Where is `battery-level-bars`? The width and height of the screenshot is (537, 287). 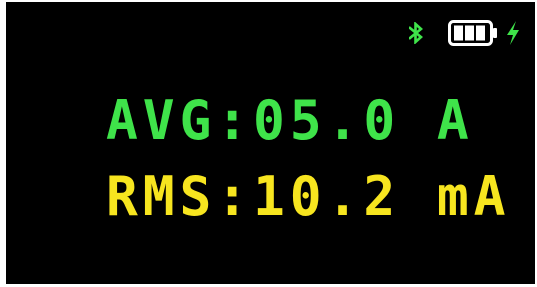 battery-level-bars is located at coordinates (469, 33).